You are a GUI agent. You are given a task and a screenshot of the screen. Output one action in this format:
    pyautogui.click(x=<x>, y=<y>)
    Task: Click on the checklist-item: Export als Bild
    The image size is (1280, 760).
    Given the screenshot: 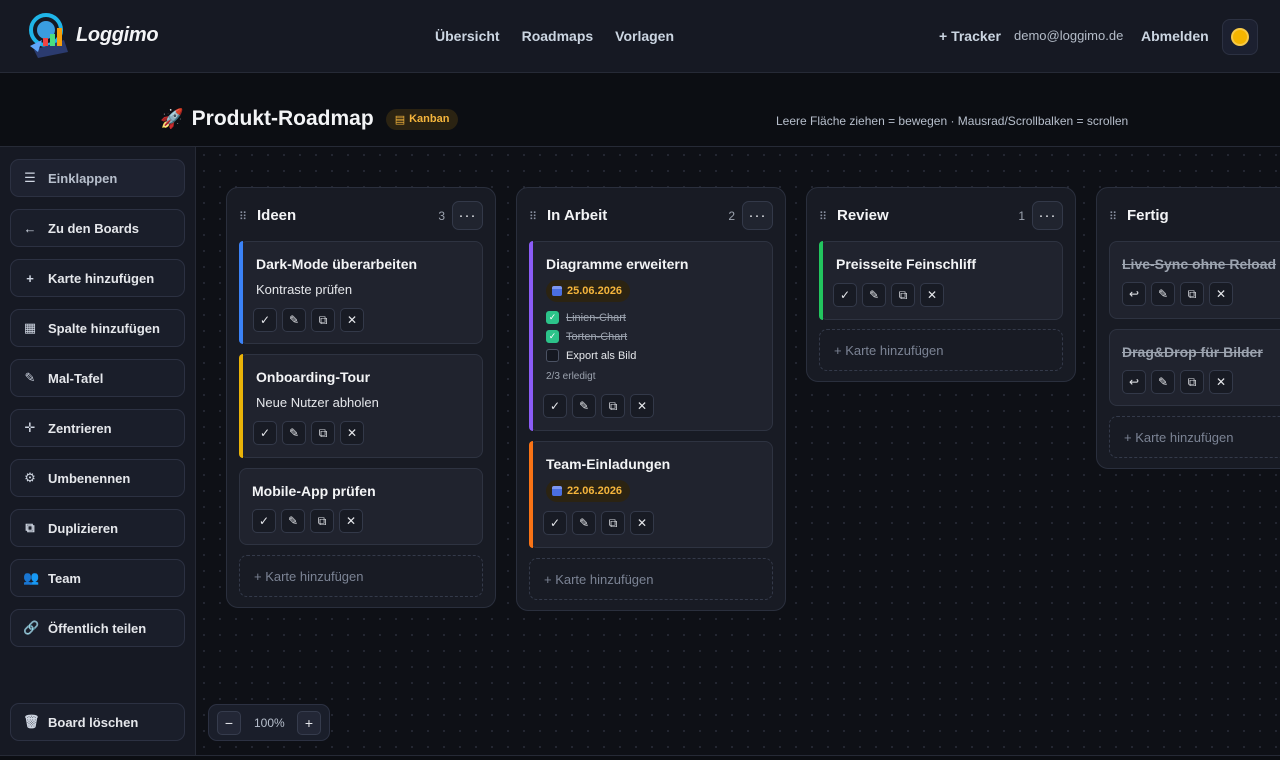 What is the action you would take?
    pyautogui.click(x=591, y=355)
    